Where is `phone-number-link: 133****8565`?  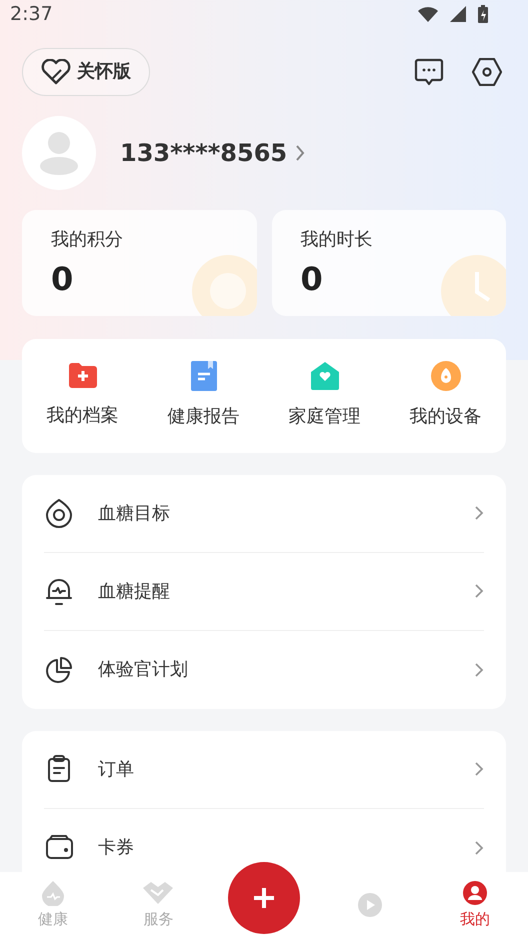 phone-number-link: 133****8565 is located at coordinates (213, 152).